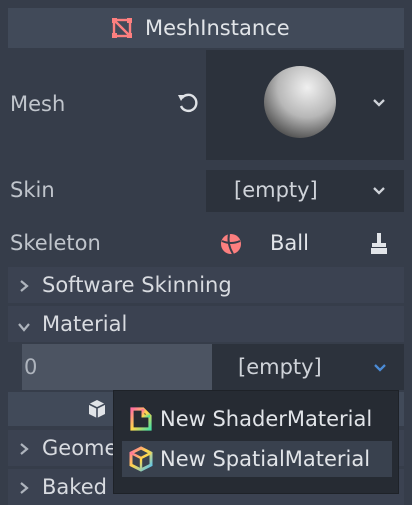 The width and height of the screenshot is (412, 505). I want to click on skin-value: [empty], so click(276, 190).